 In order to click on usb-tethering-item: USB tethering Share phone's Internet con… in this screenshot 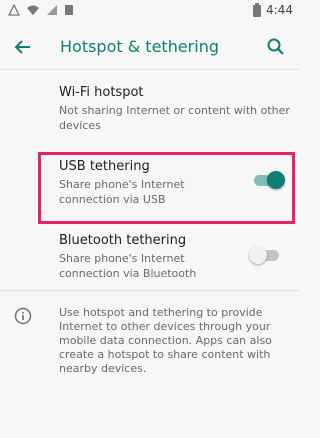, I will do `click(146, 182)`.